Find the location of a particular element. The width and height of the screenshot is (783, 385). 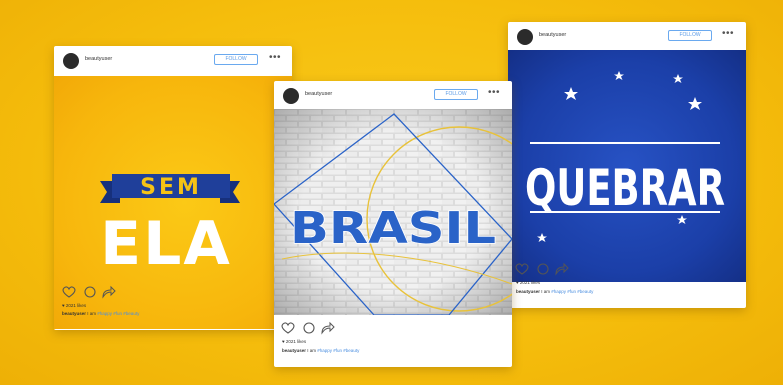

sem-text: SEM is located at coordinates (171, 187).